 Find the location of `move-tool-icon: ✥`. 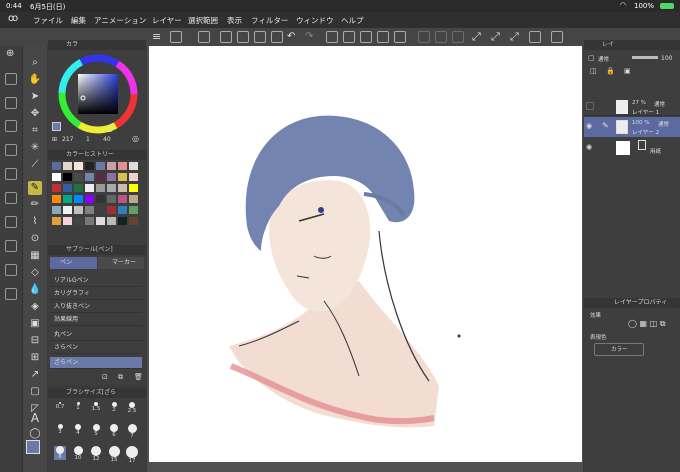

move-tool-icon: ✥ is located at coordinates (35, 114).